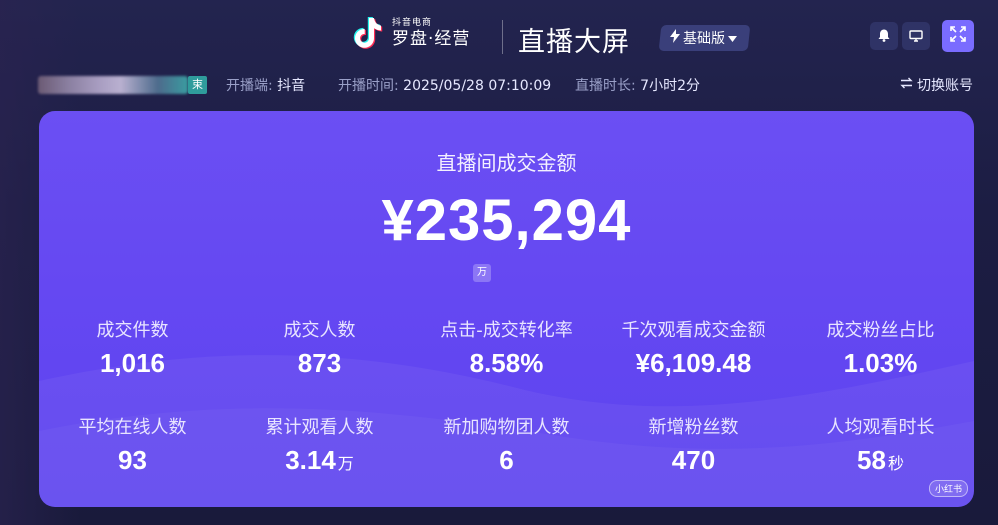 The height and width of the screenshot is (525, 998). What do you see at coordinates (693, 427) in the screenshot?
I see `metric-label: 新增粉丝数` at bounding box center [693, 427].